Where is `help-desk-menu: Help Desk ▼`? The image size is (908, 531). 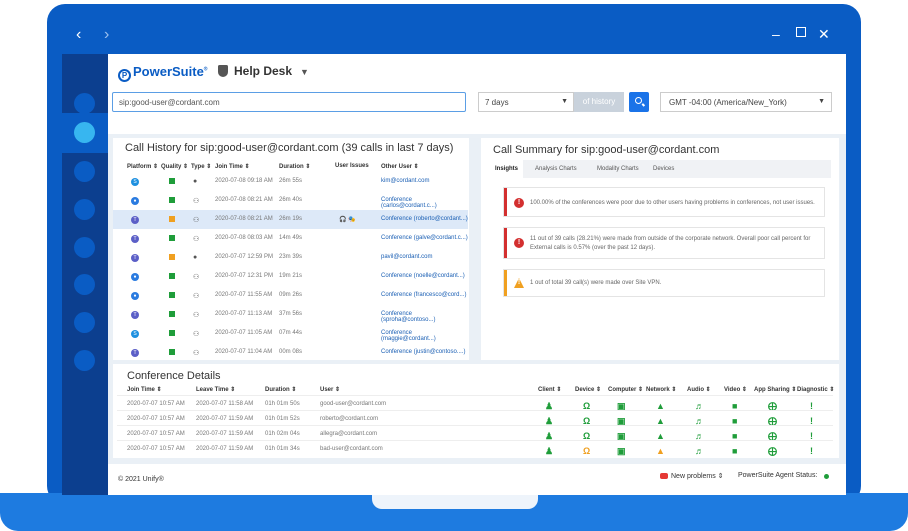
help-desk-menu: Help Desk ▼ is located at coordinates (263, 71).